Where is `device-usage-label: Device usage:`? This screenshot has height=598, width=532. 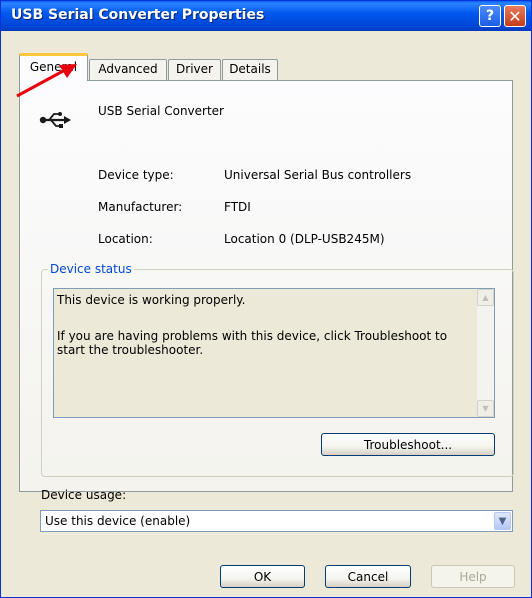
device-usage-label: Device usage: is located at coordinates (84, 495).